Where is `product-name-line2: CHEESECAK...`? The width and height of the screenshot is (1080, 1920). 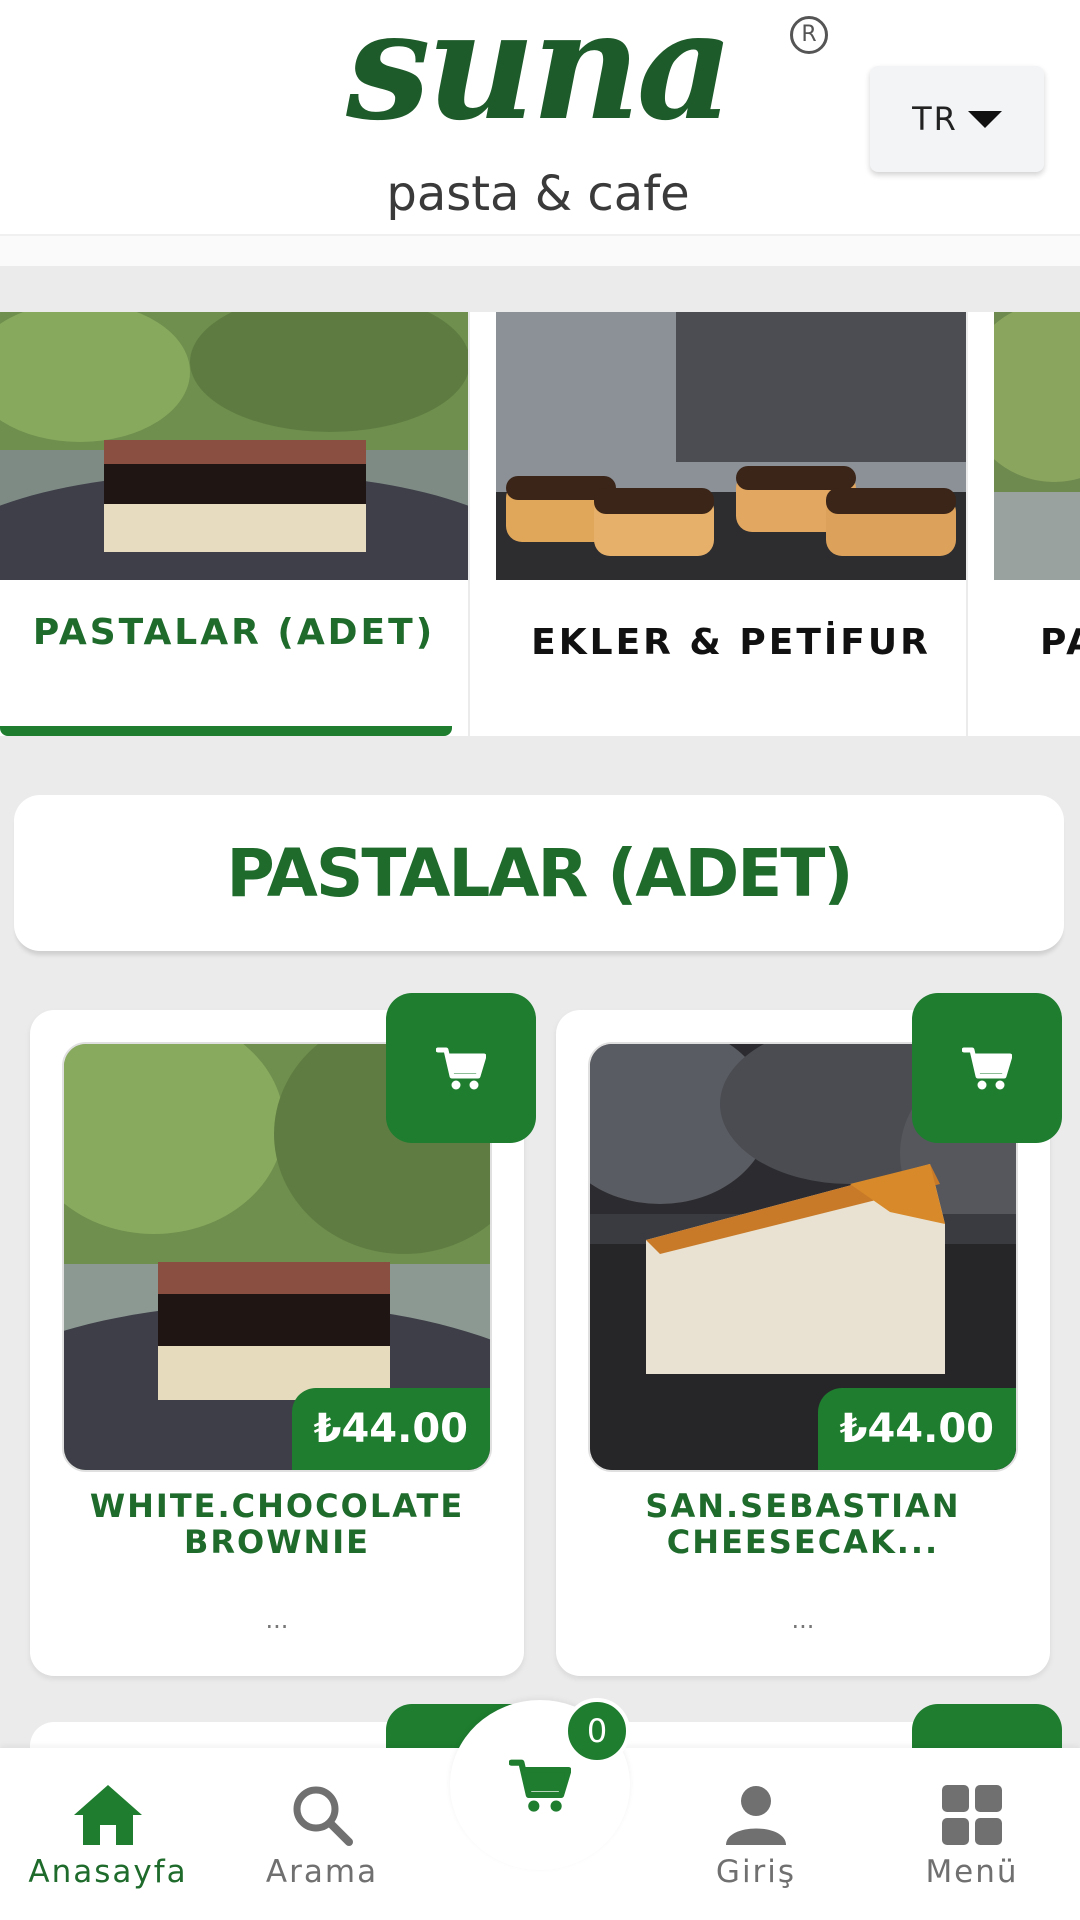
product-name-line2: CHEESECAK... is located at coordinates (803, 1542).